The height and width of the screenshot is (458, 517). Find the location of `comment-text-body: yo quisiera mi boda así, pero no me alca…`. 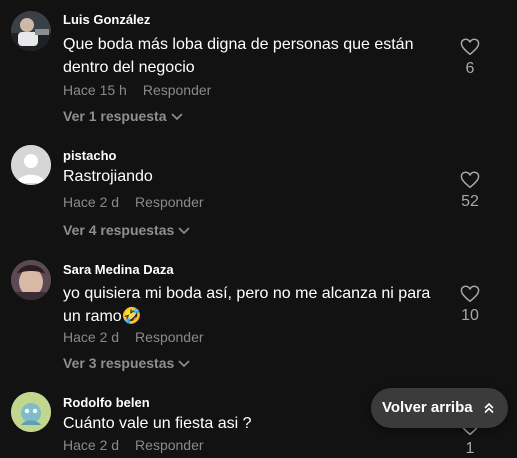

comment-text-body: yo quisiera mi boda así, pero no me alca… is located at coordinates (247, 305).